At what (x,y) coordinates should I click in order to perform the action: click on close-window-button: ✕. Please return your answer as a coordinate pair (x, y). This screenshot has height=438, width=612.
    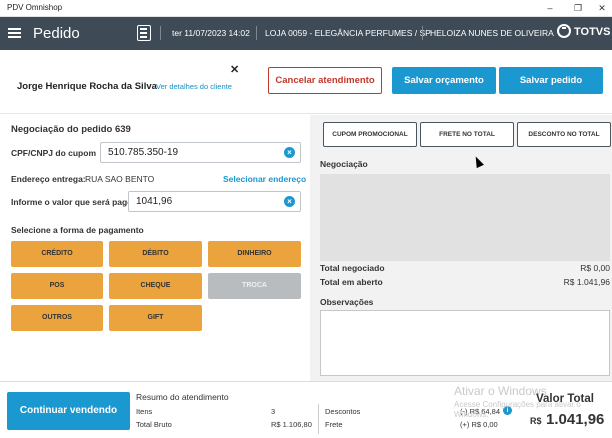
    Looking at the image, I should click on (602, 8).